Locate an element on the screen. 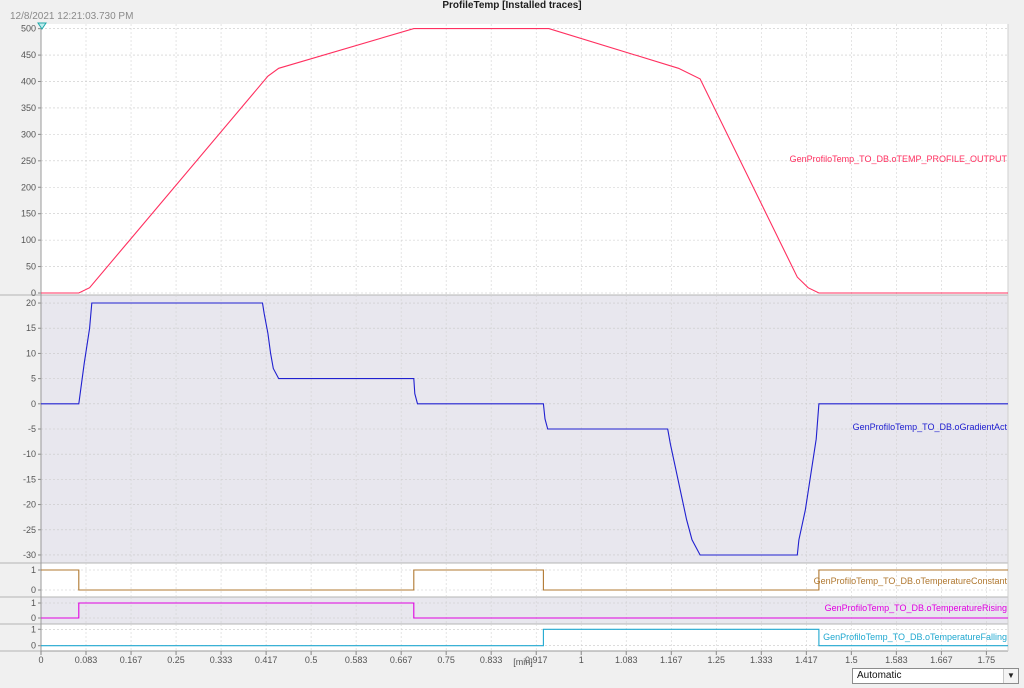  x-tick-label: 0.583 is located at coordinates (356, 660).